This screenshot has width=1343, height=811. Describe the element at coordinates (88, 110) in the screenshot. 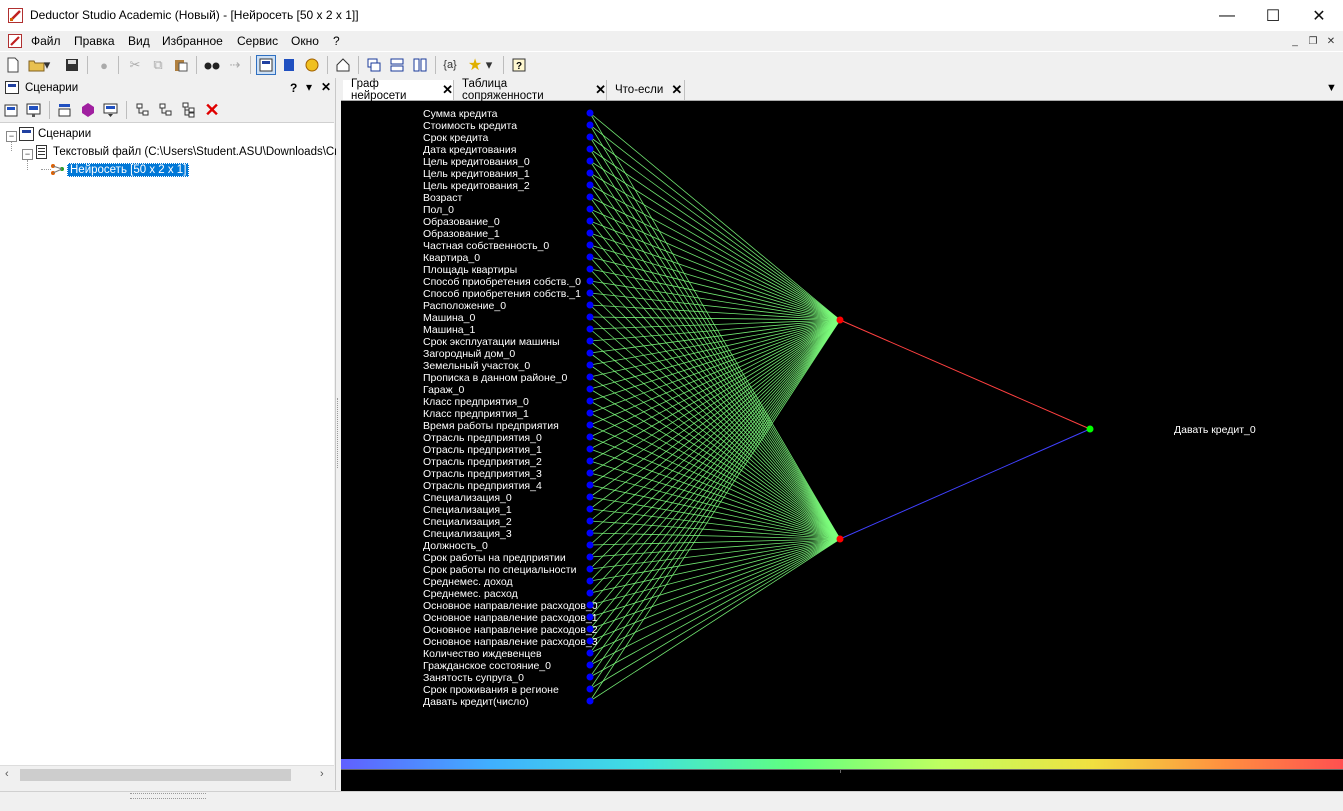

I see `data-mining-wizard-icon` at that location.